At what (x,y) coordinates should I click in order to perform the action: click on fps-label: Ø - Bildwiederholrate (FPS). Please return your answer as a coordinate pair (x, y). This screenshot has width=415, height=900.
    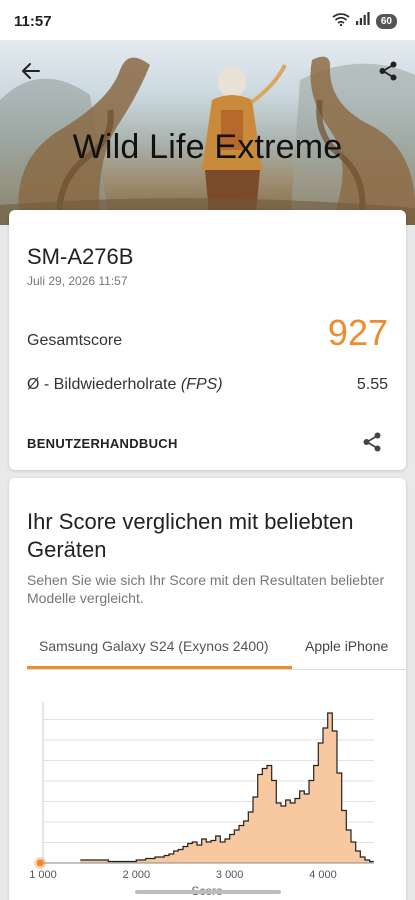
    Looking at the image, I should click on (125, 385).